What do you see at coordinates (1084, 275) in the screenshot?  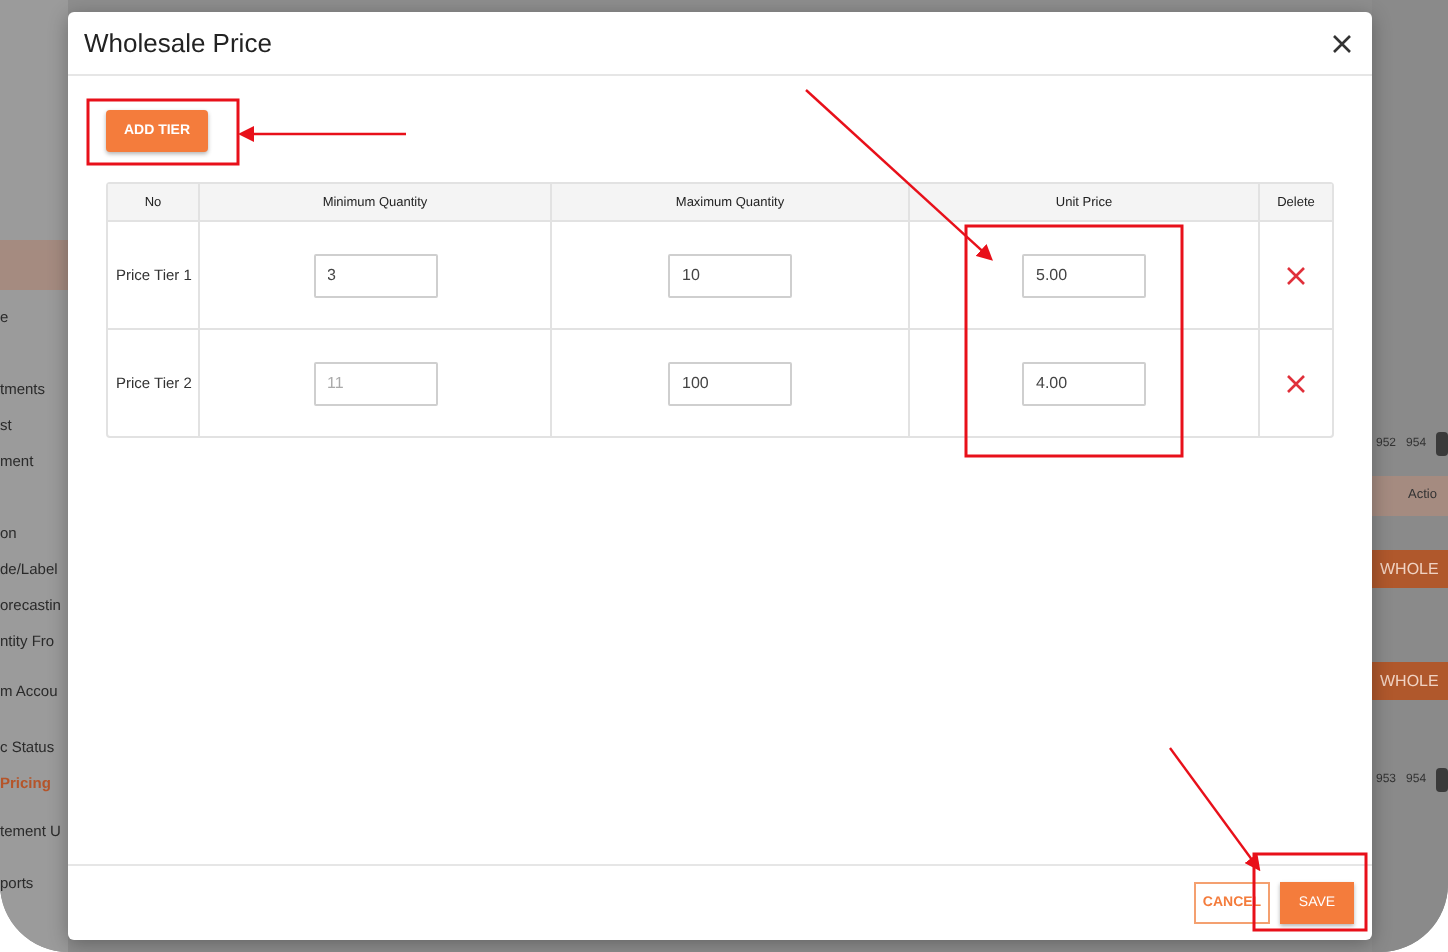 I see `input-field: 5.00` at bounding box center [1084, 275].